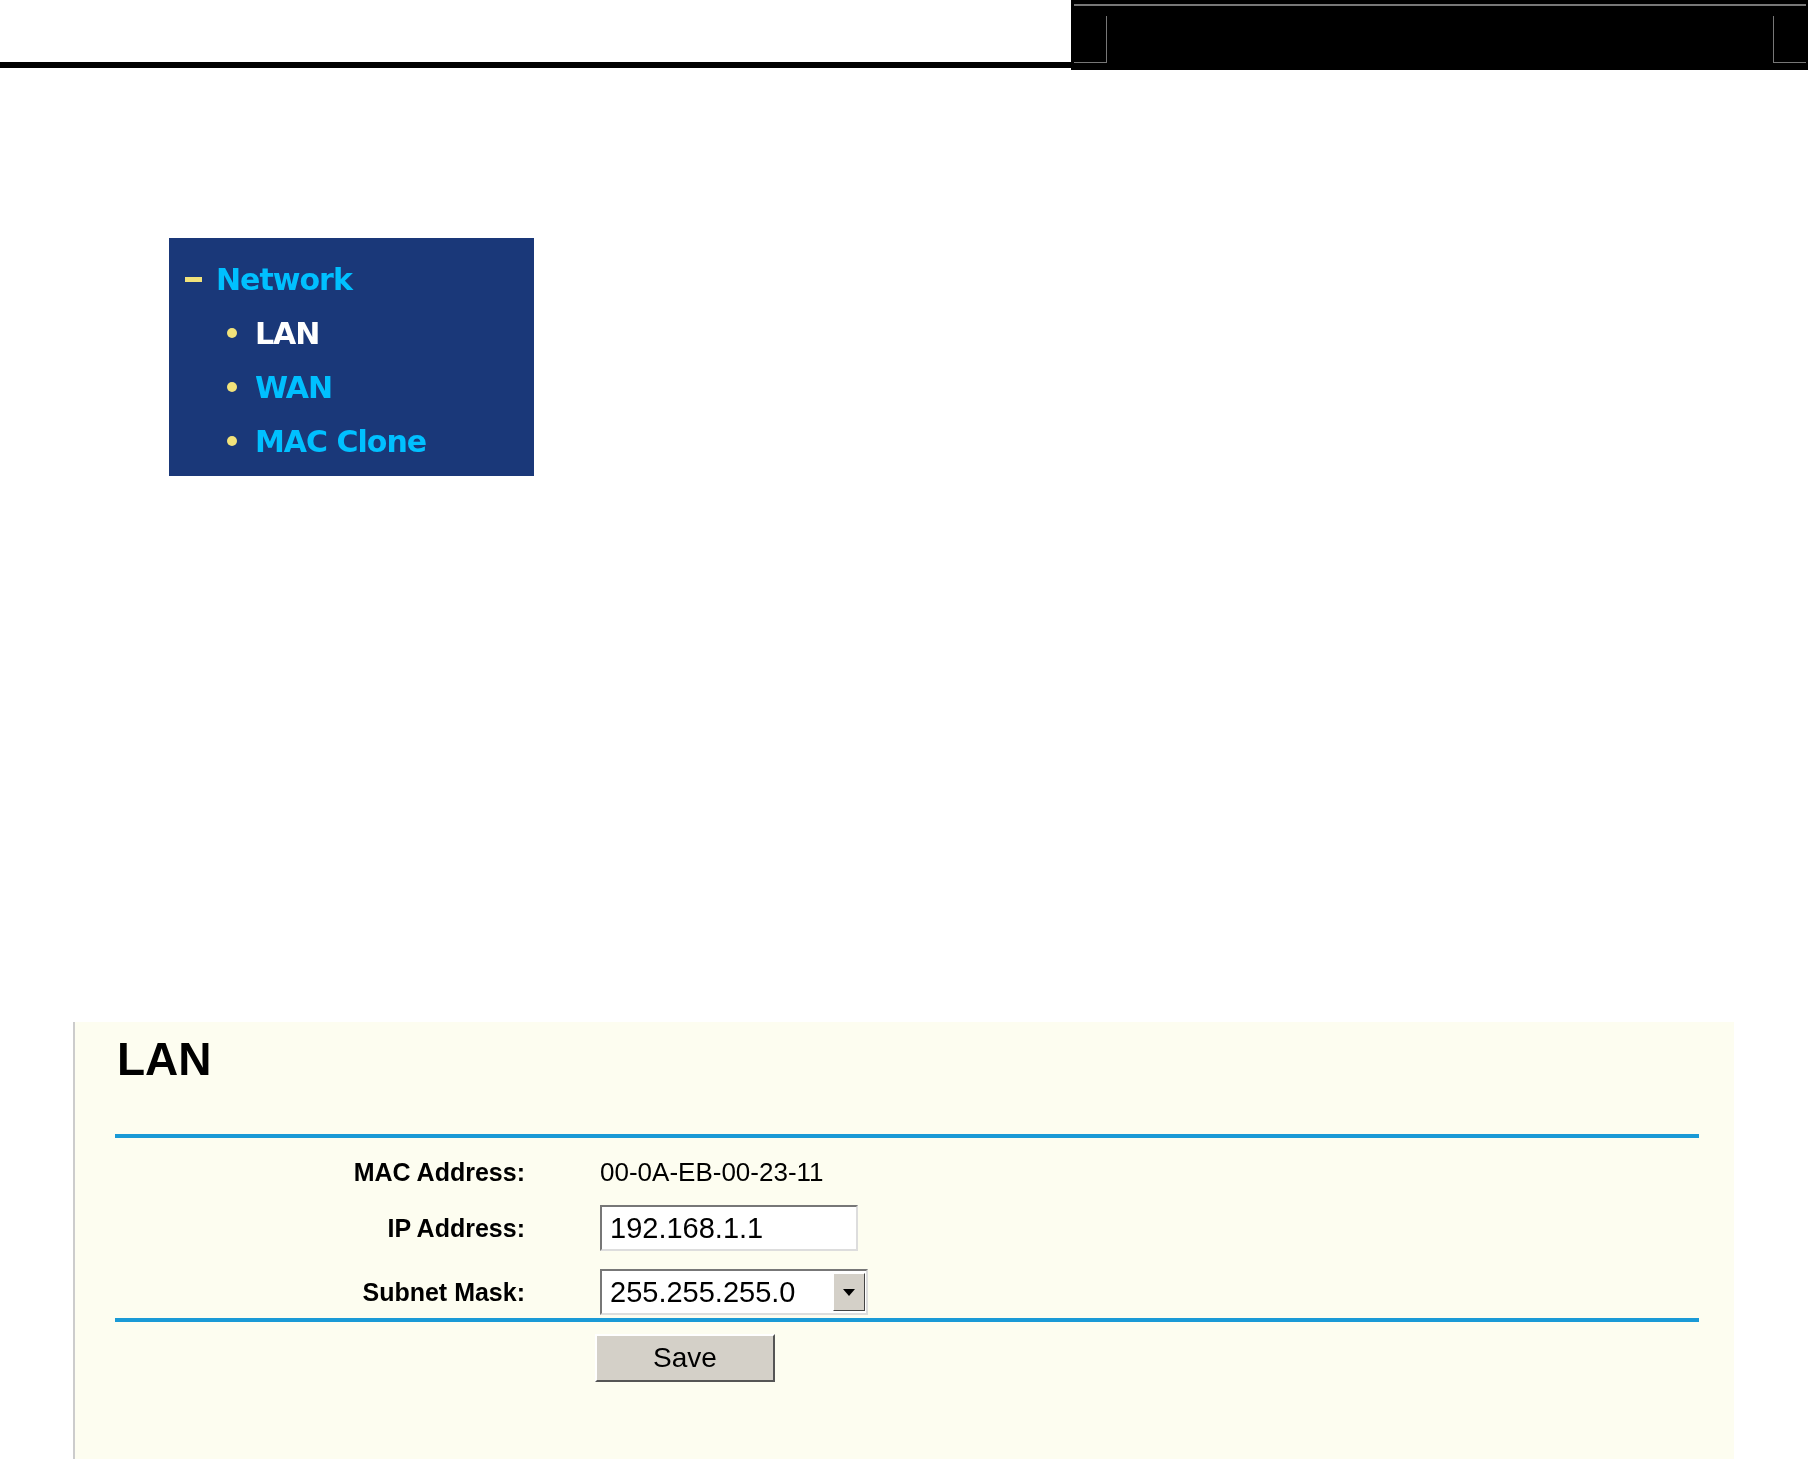 This screenshot has width=1808, height=1459. What do you see at coordinates (734, 1292) in the screenshot?
I see `subnet-mask-dropdown: 255.255.255.0` at bounding box center [734, 1292].